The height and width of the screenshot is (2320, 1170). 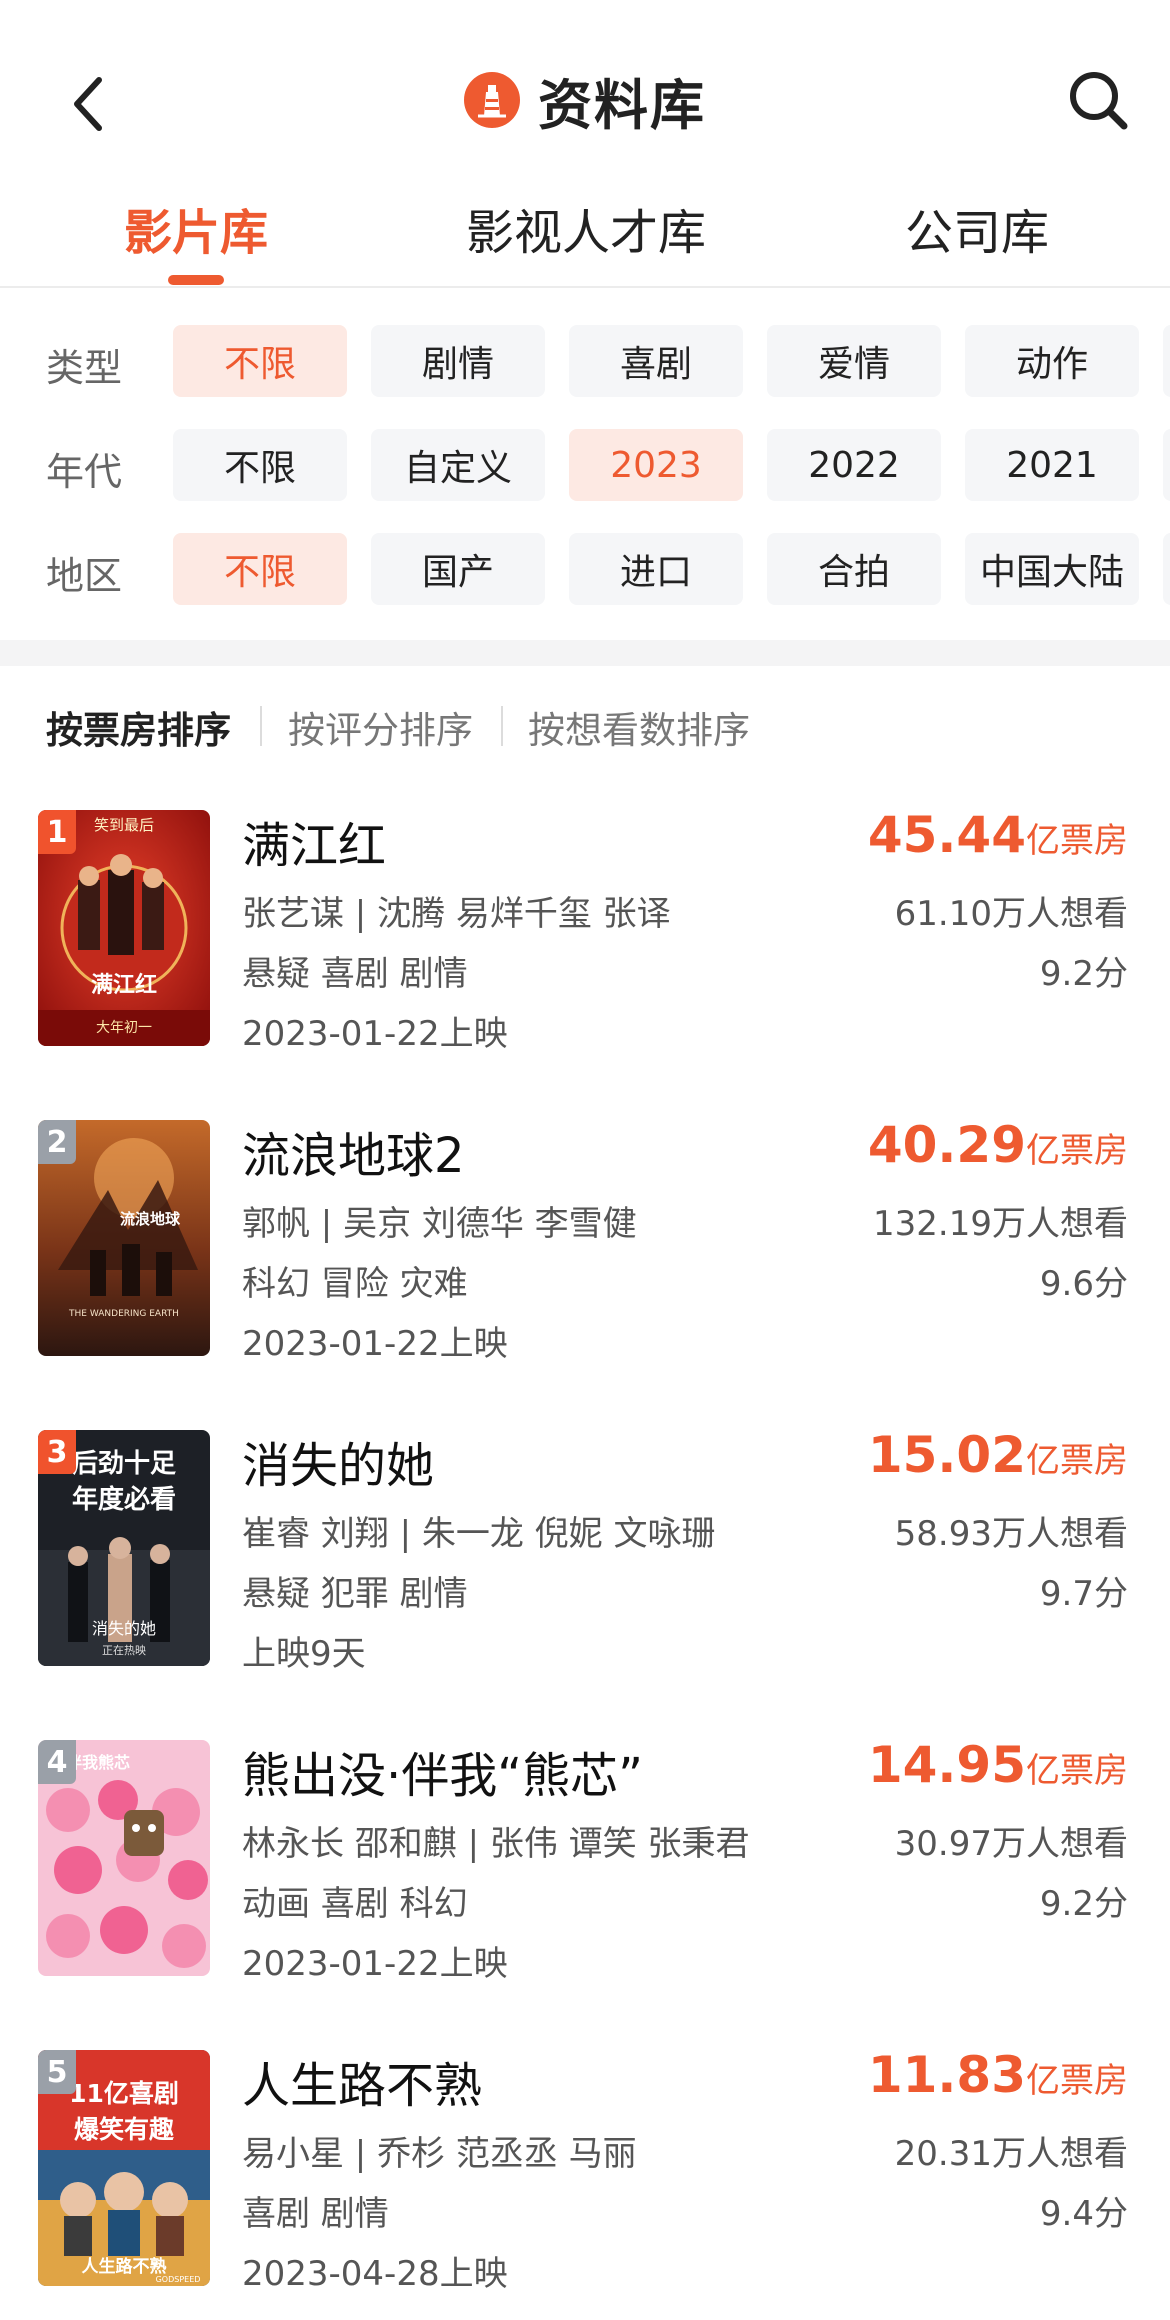 I want to click on svg-text: 正在热映, so click(x=124, y=1650).